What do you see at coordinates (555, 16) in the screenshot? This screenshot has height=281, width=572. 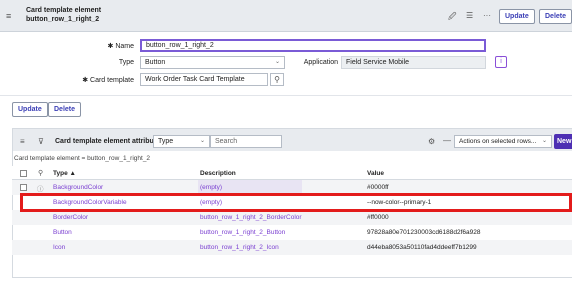 I see `header-delete-button: Delete` at bounding box center [555, 16].